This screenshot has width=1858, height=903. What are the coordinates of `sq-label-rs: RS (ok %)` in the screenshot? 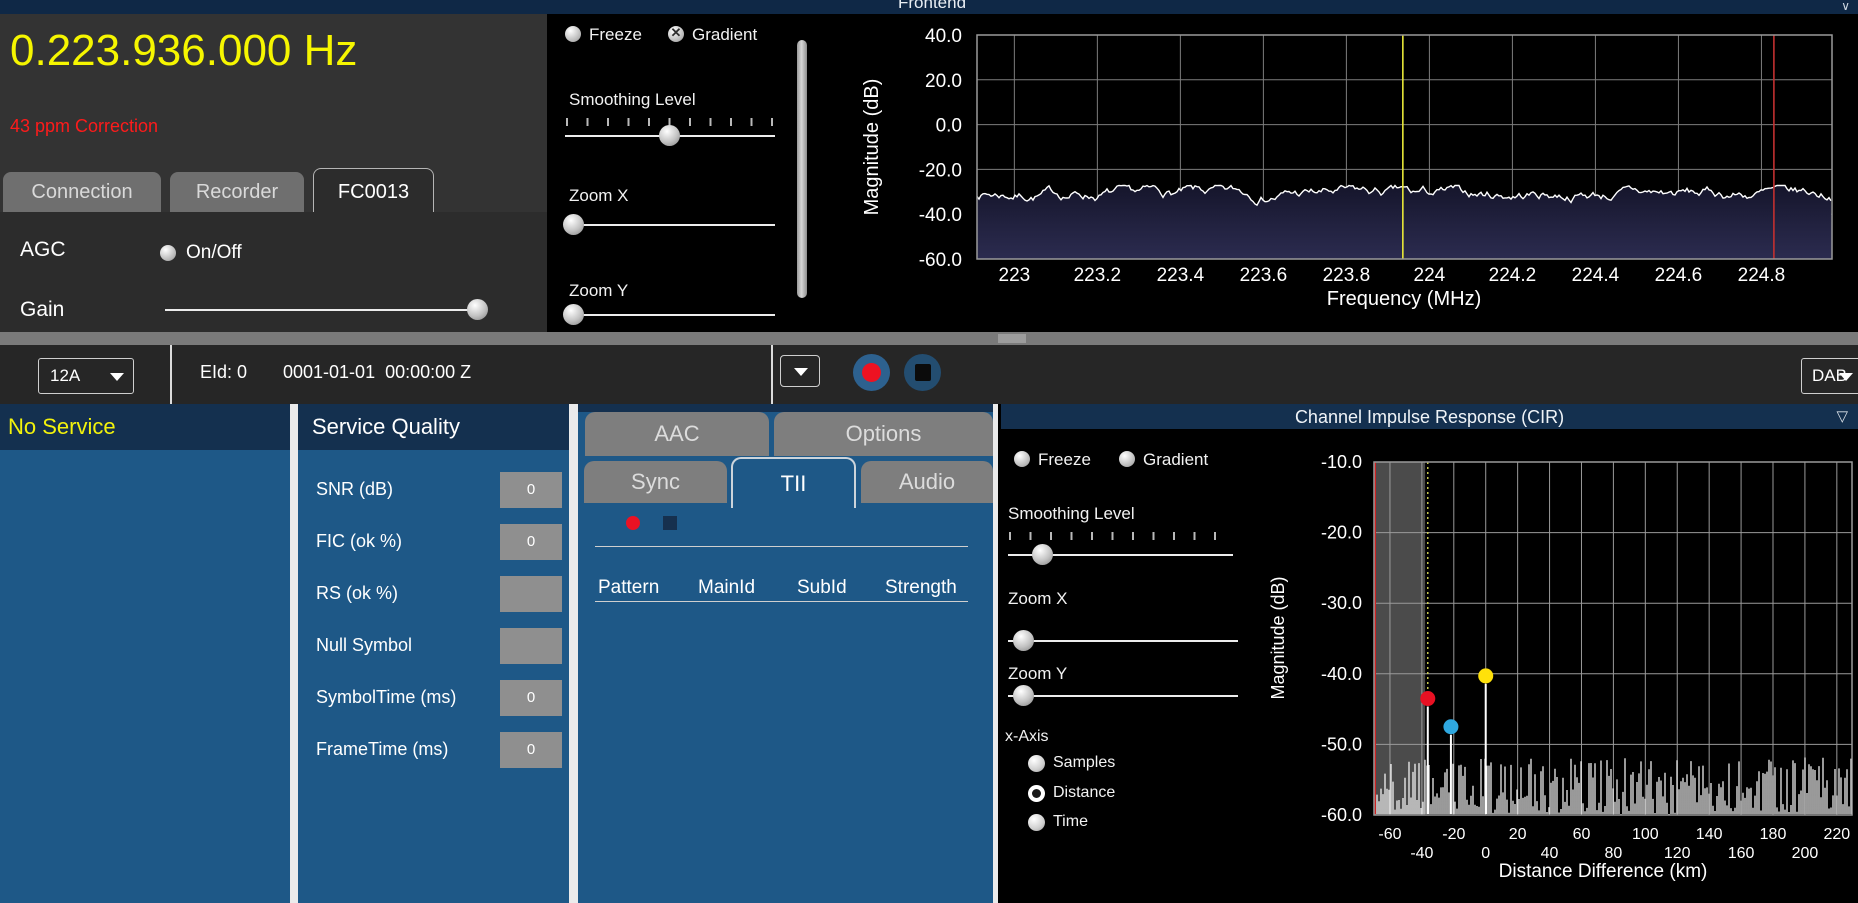 It's located at (357, 593).